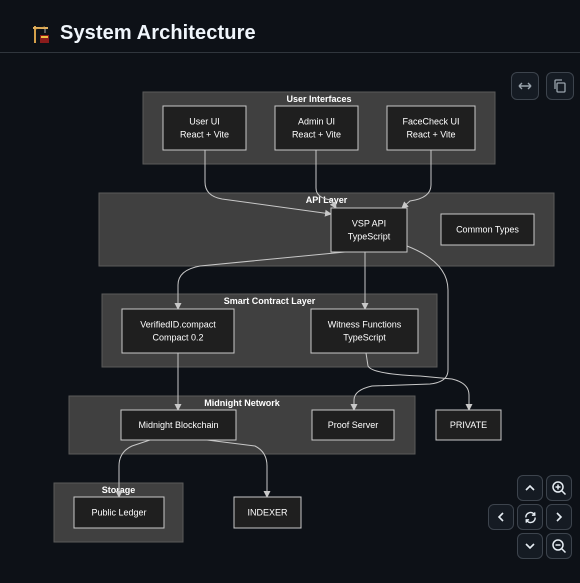  I want to click on cluster-label: Smart Contract Layer, so click(270, 301).